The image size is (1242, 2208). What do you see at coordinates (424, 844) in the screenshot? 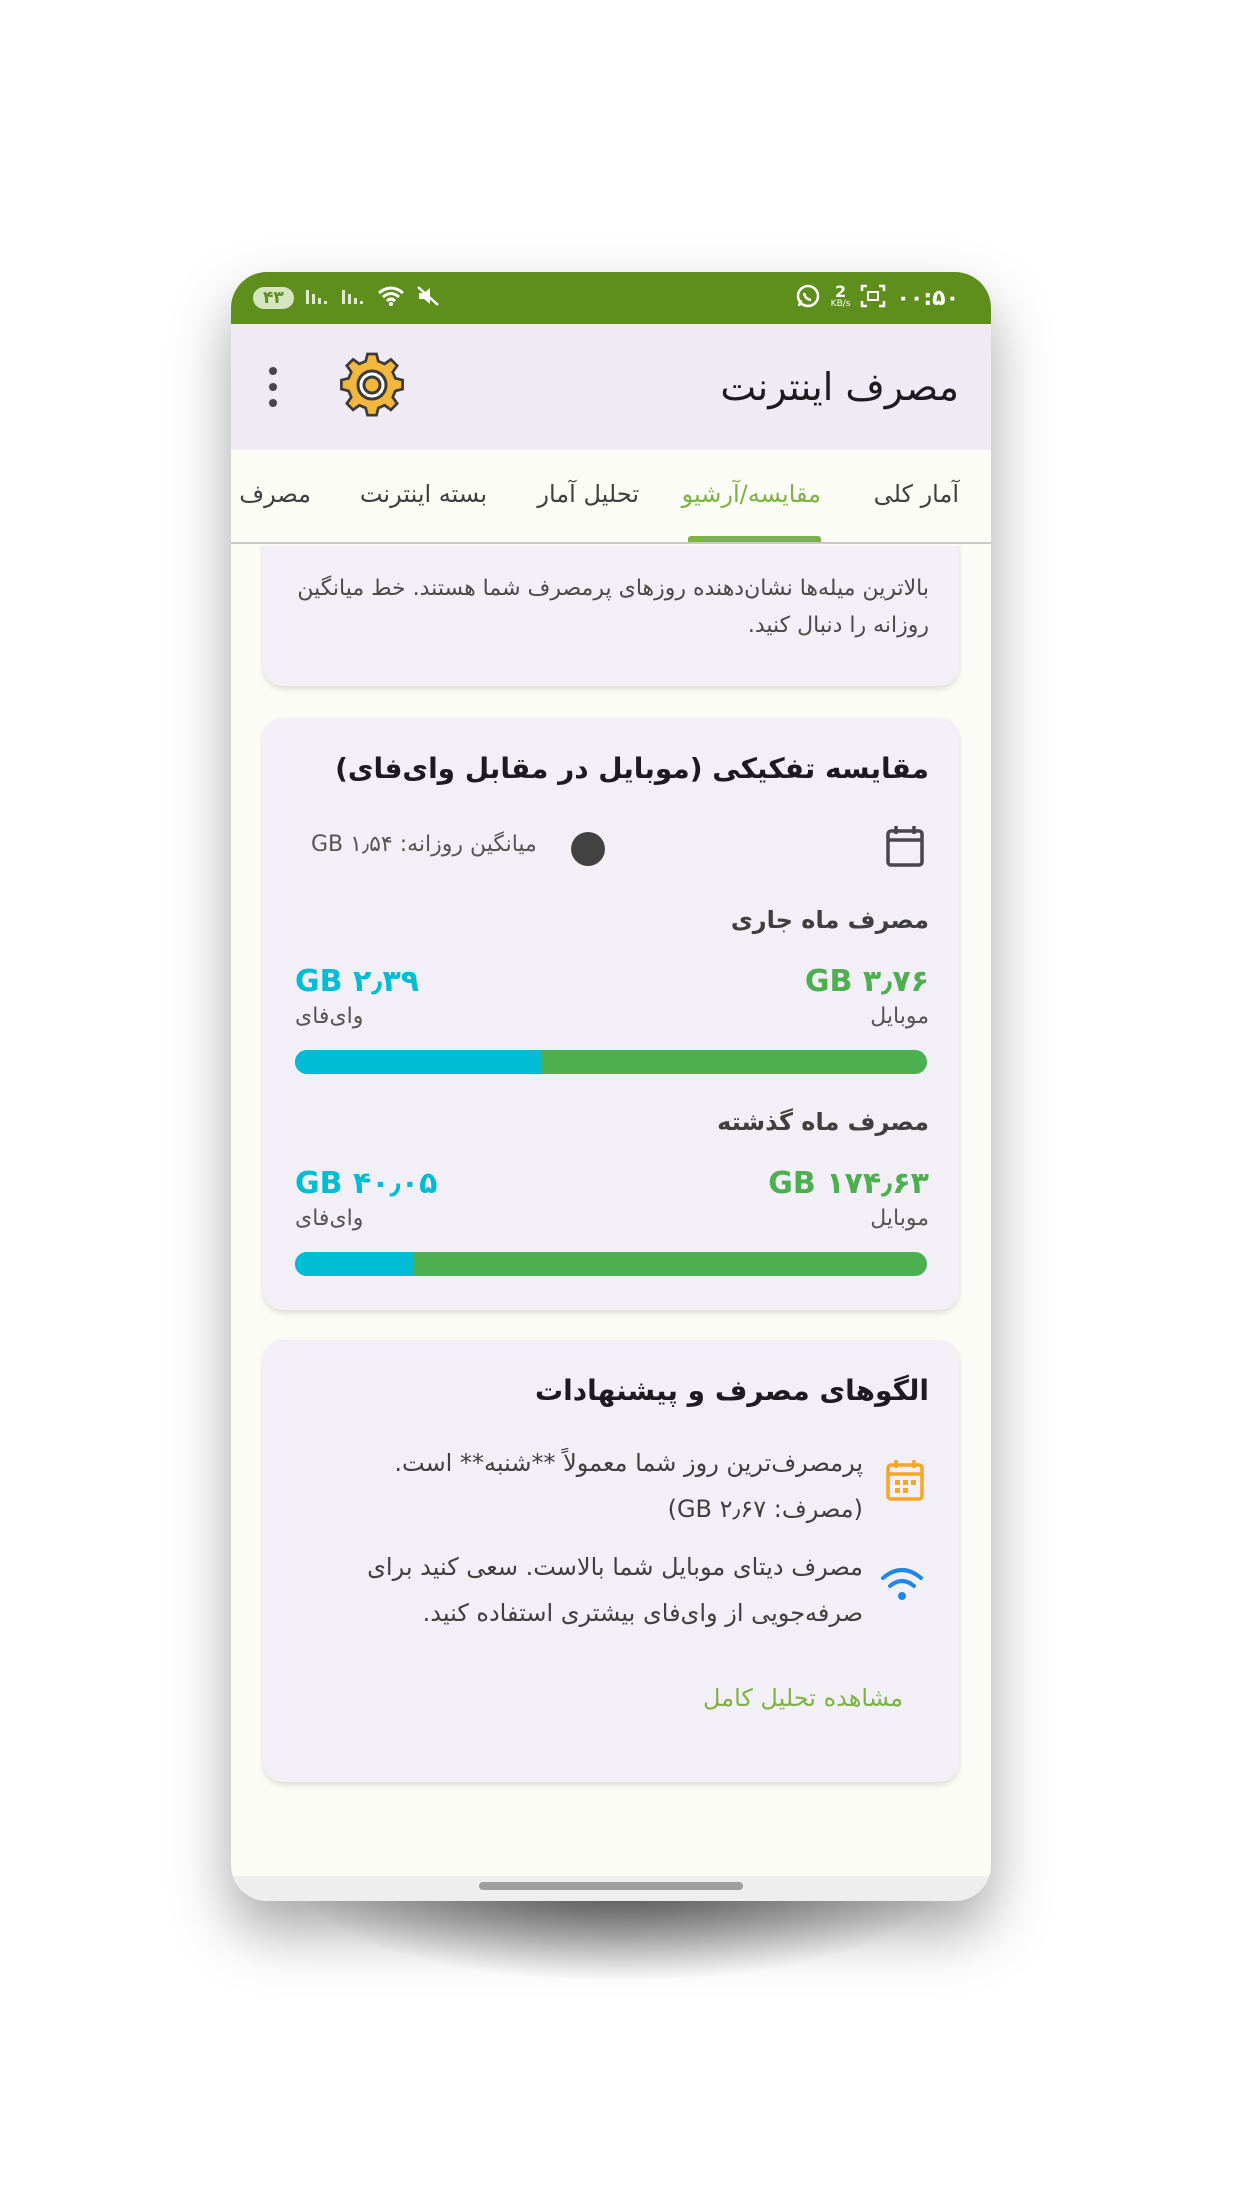
I see `daily-average: میانگین روزانه: ۱٫۵۴ GB` at bounding box center [424, 844].